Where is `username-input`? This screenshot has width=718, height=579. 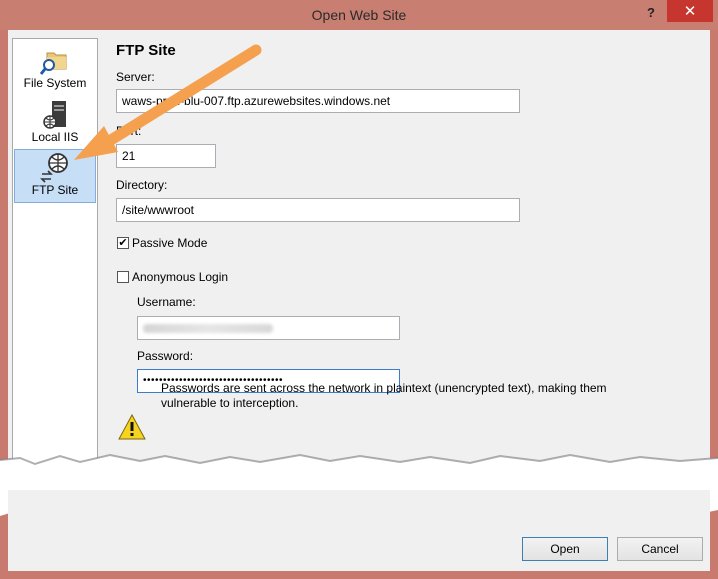
username-input is located at coordinates (268, 328).